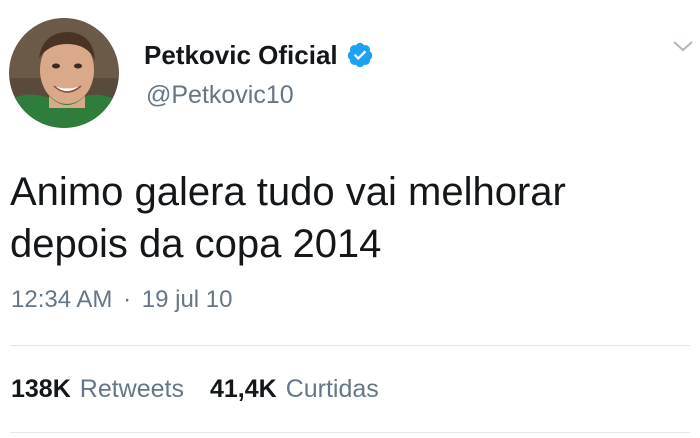 This screenshot has width=700, height=438. I want to click on avatar, so click(64, 73).